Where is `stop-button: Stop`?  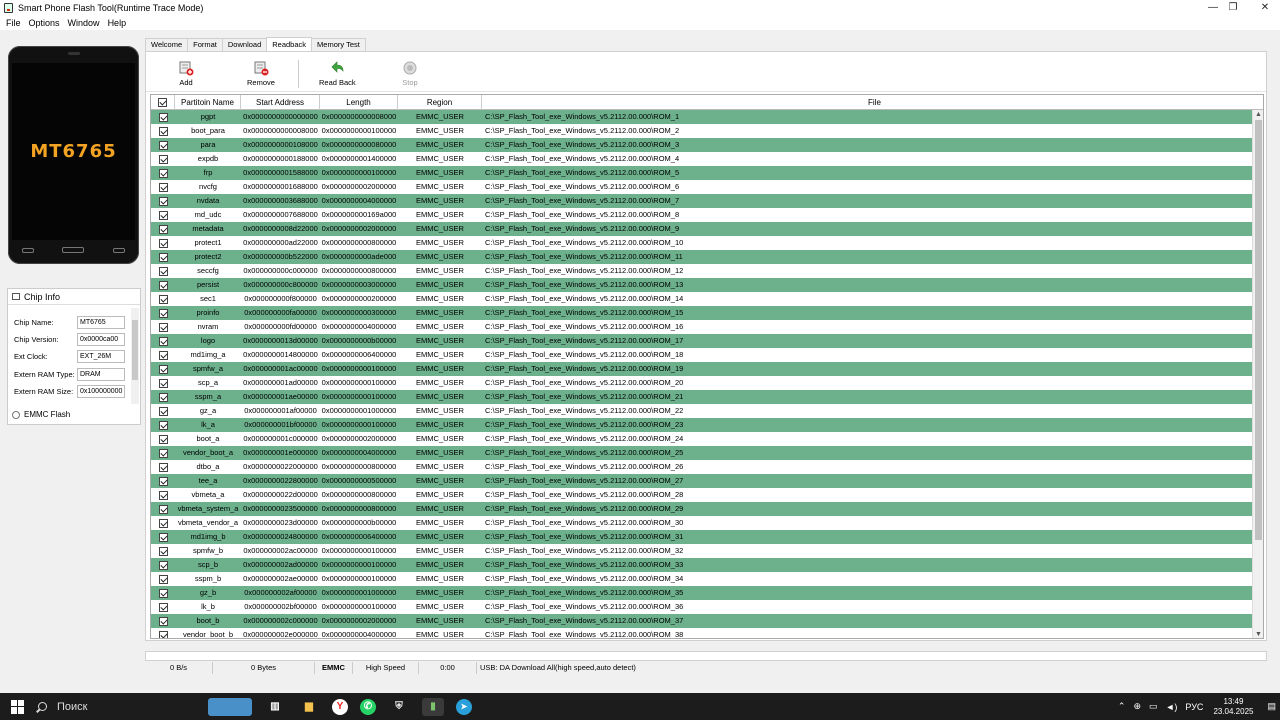
stop-button: Stop is located at coordinates (410, 73).